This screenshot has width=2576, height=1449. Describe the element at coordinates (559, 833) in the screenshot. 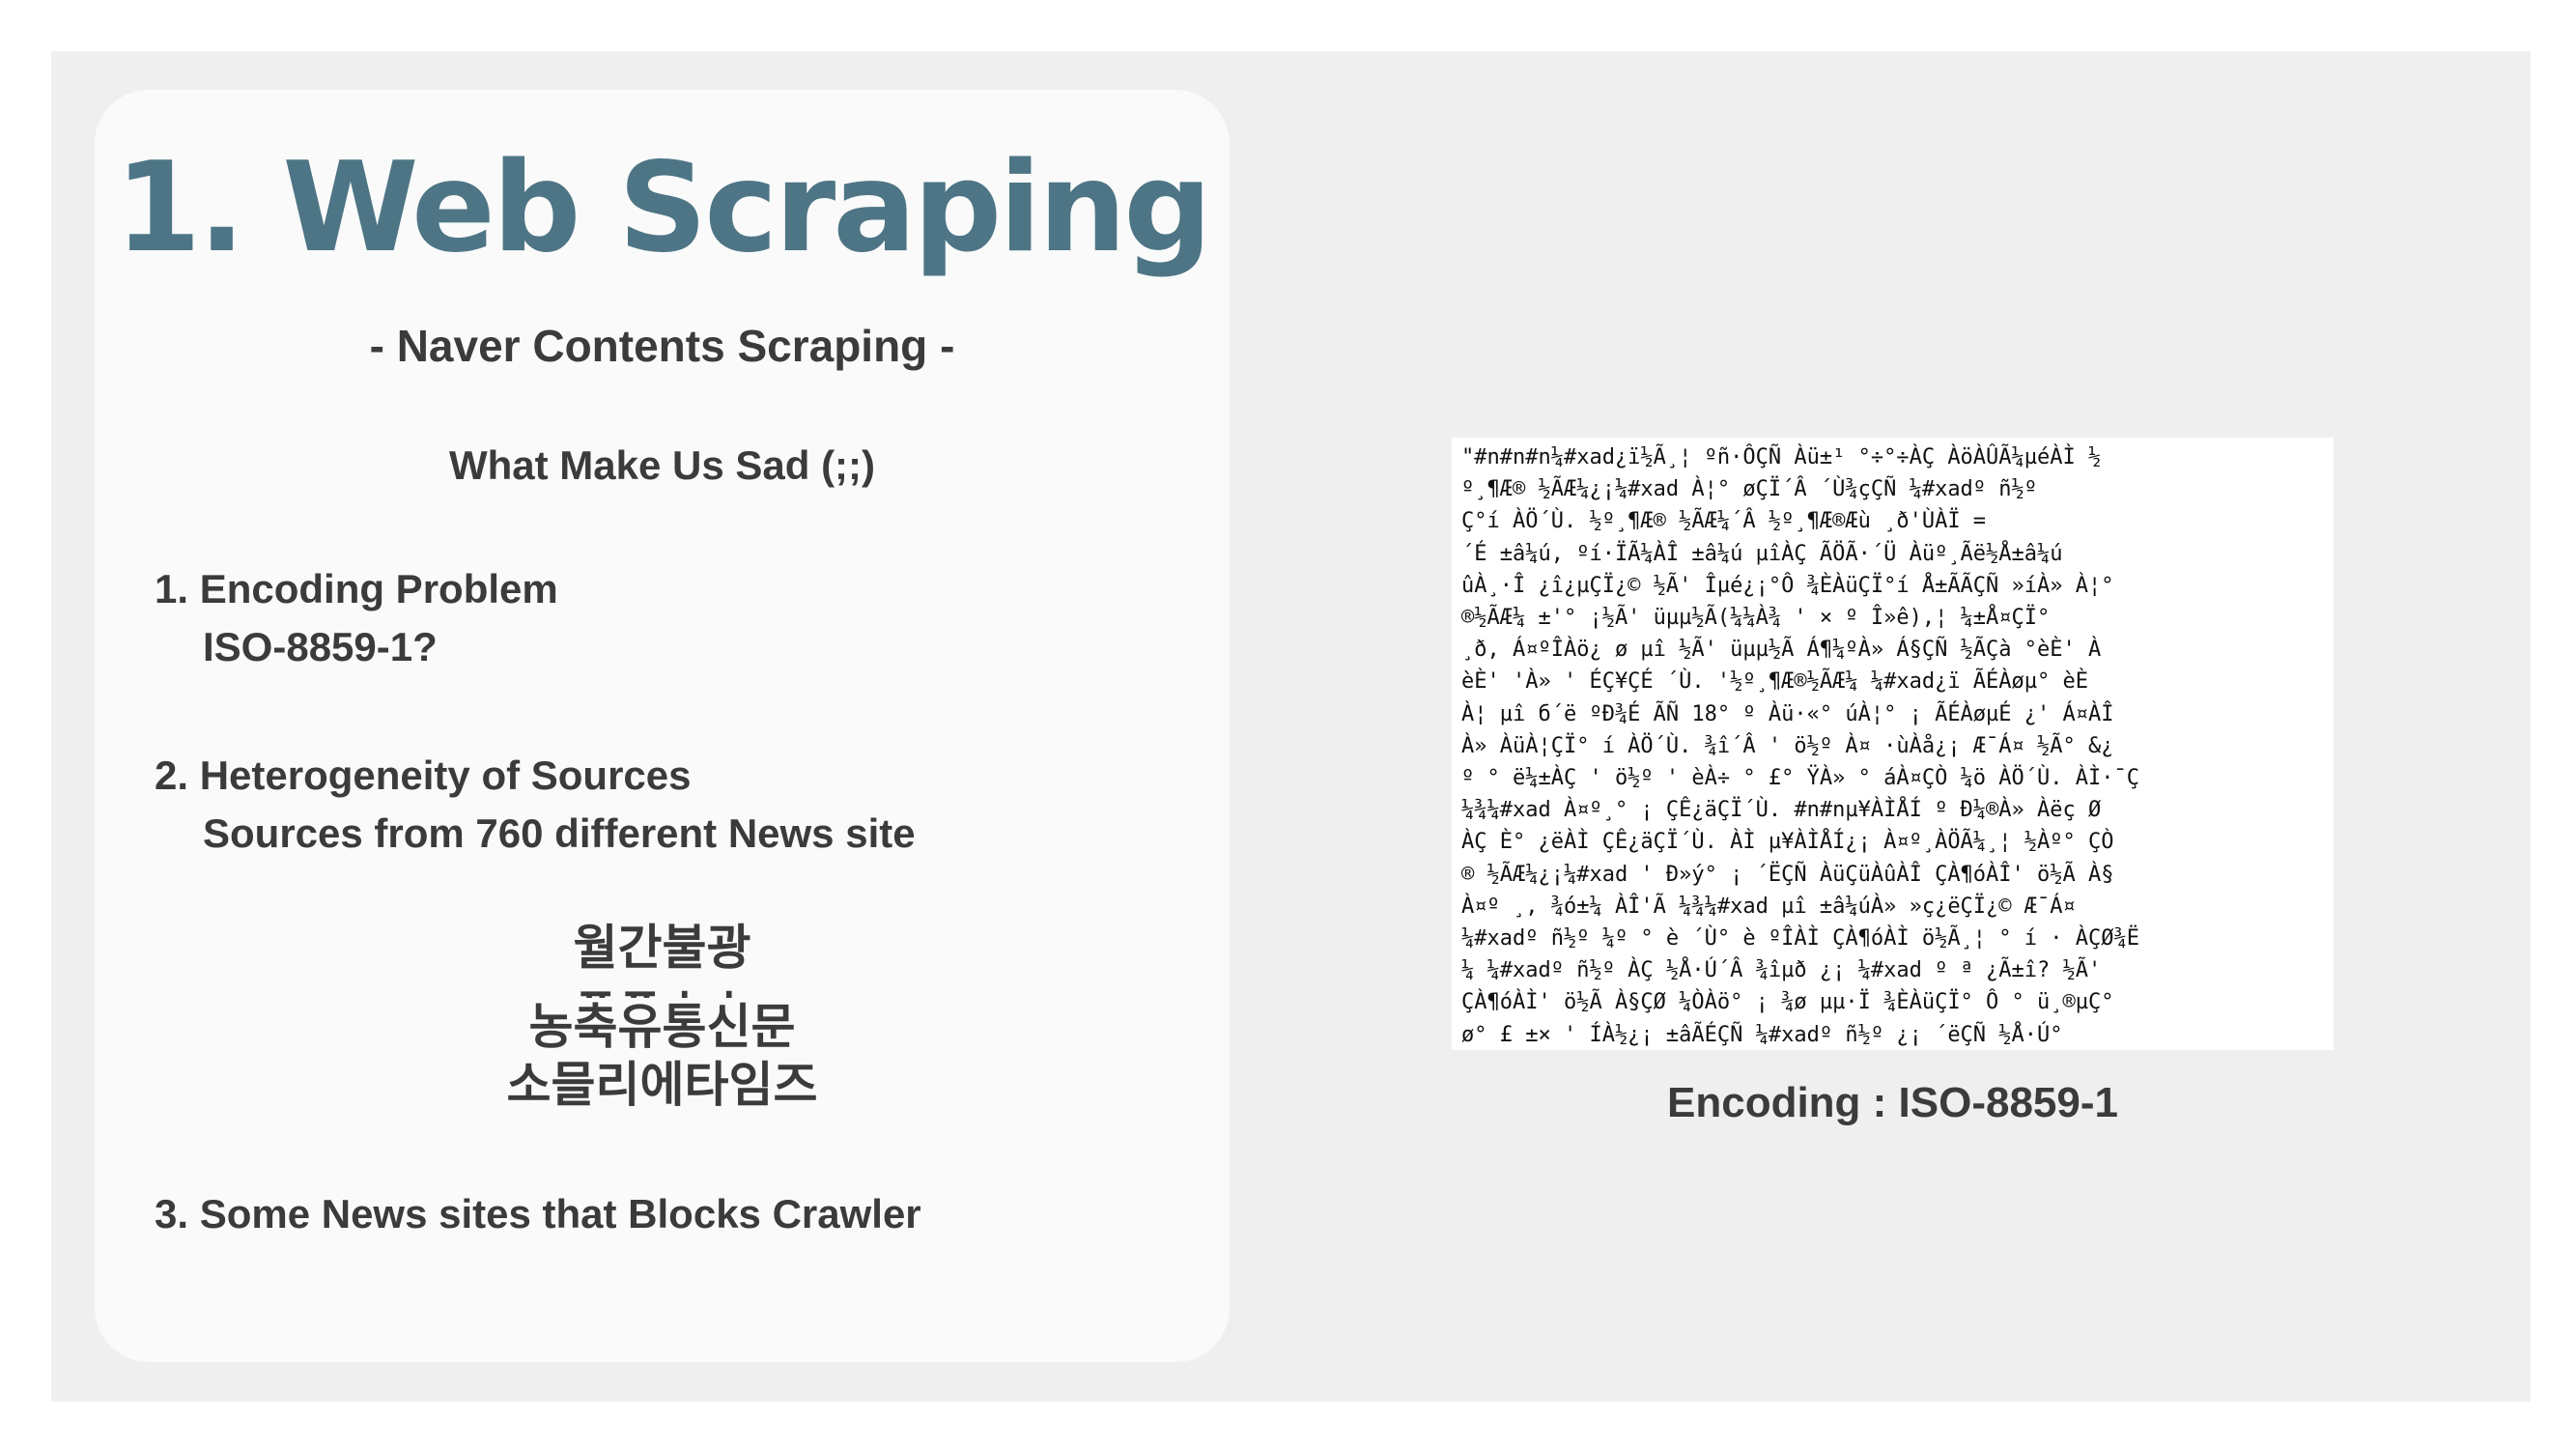

I see `issue-detail: Sources from 760 different News site` at that location.